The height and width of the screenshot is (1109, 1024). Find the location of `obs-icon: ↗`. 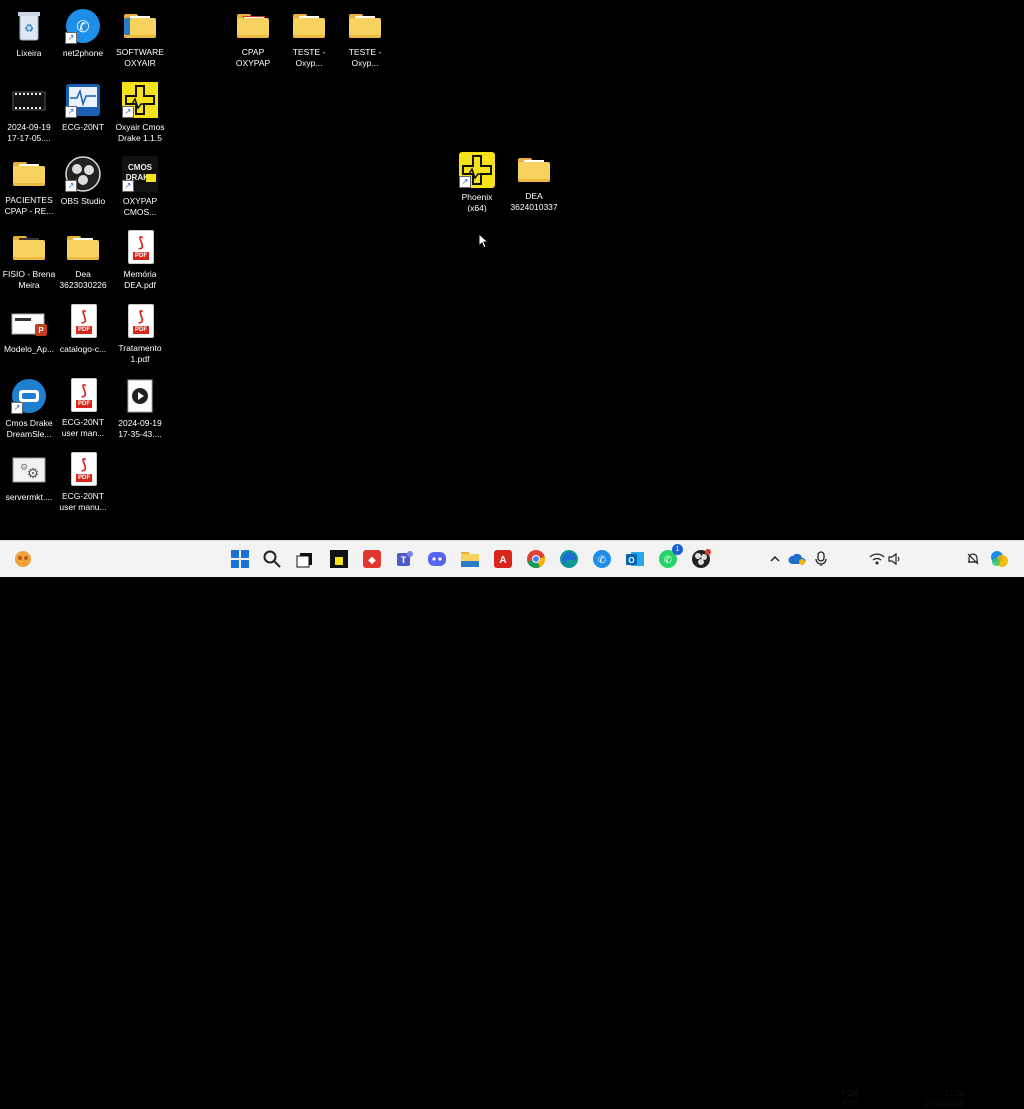

obs-icon: ↗ is located at coordinates (83, 174).